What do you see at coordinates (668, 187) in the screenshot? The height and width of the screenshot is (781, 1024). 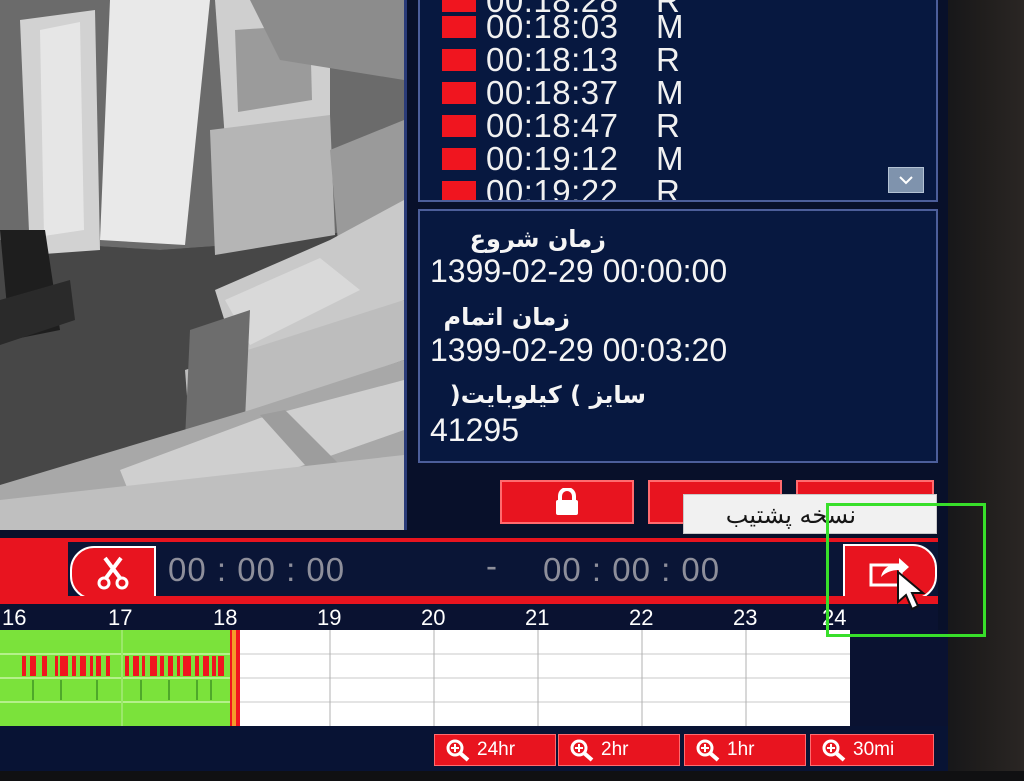 I see `event-type-partial: R` at bounding box center [668, 187].